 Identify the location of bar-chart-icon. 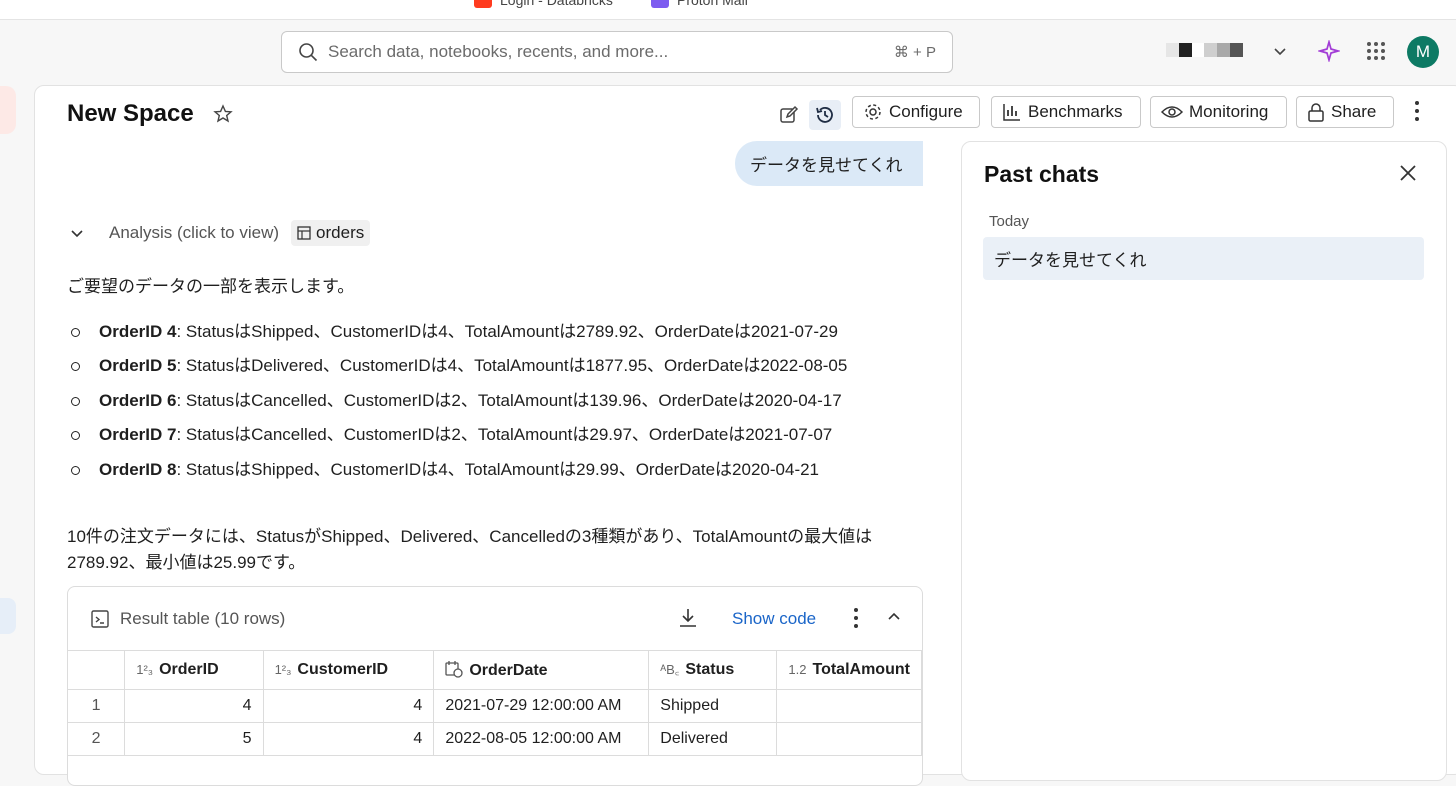
(1011, 112).